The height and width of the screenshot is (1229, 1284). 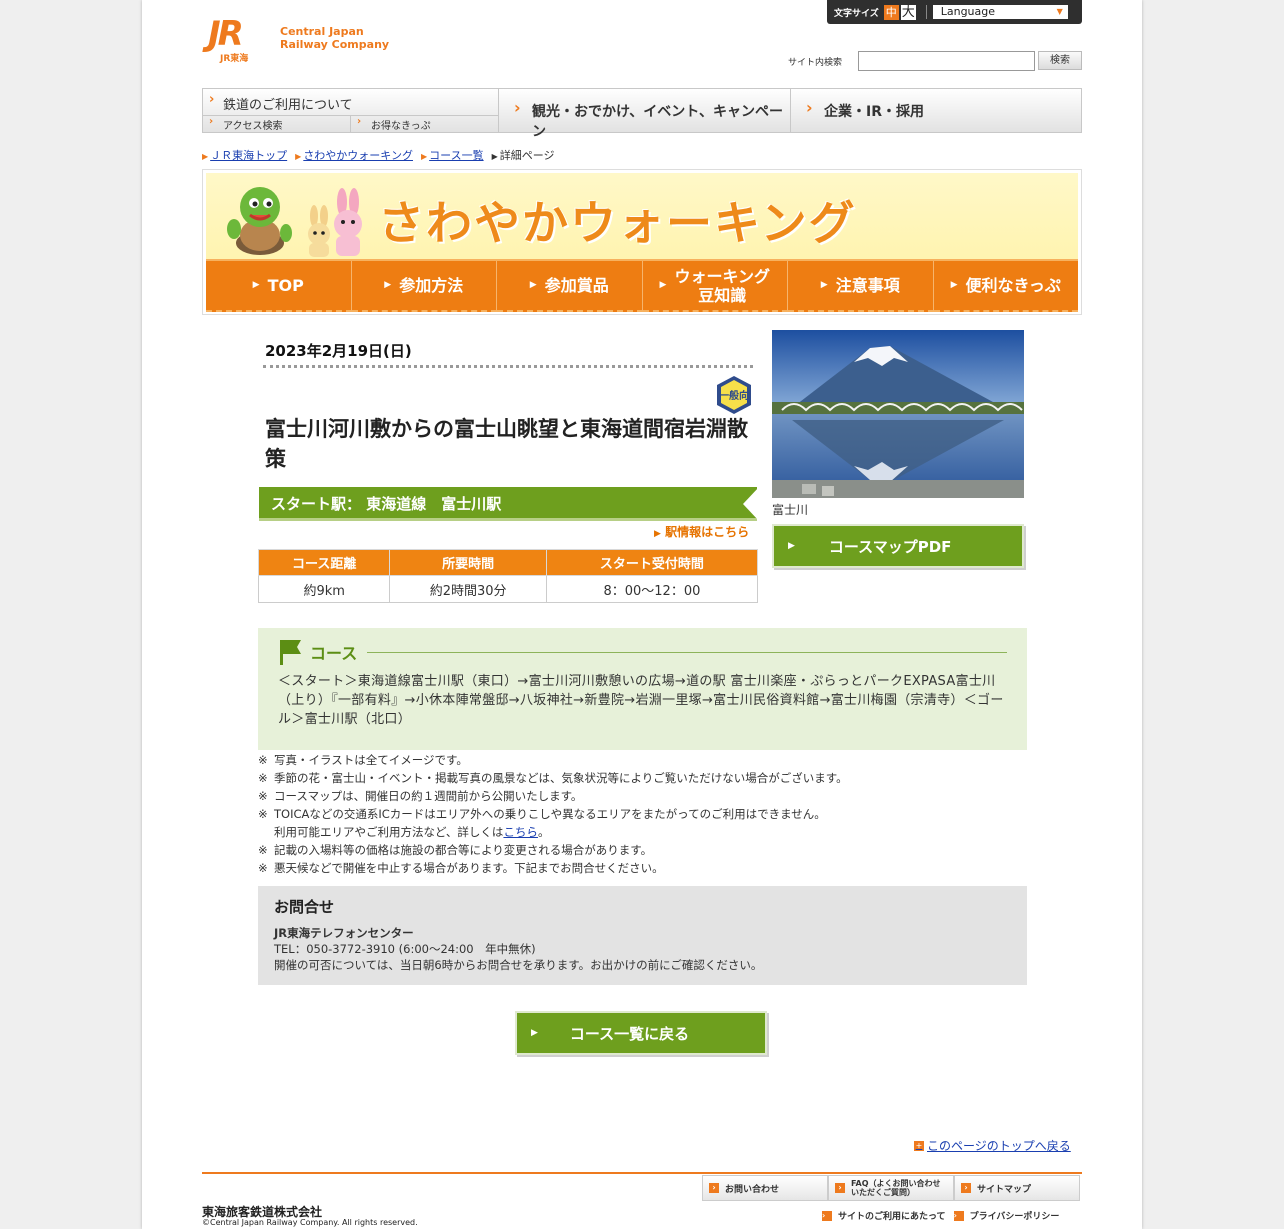 I want to click on breadcrumb-link-walking: さわやかウォーキング, so click(x=358, y=155).